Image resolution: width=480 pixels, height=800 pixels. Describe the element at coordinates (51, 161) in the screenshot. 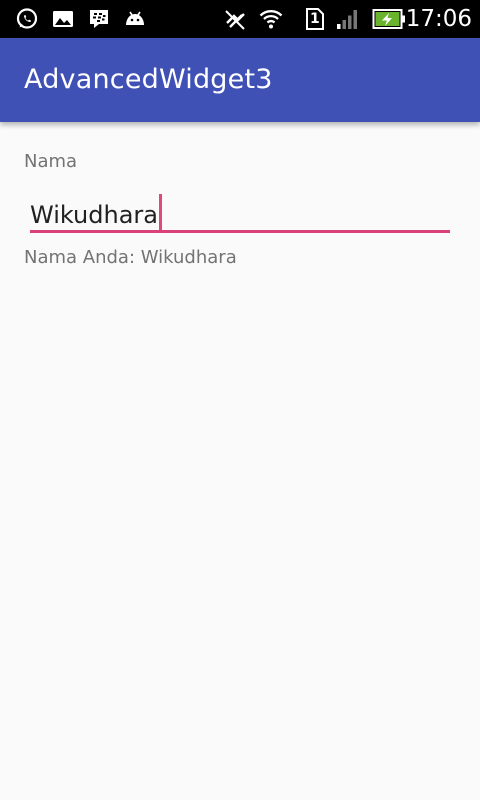

I see `name-label: Nama` at that location.